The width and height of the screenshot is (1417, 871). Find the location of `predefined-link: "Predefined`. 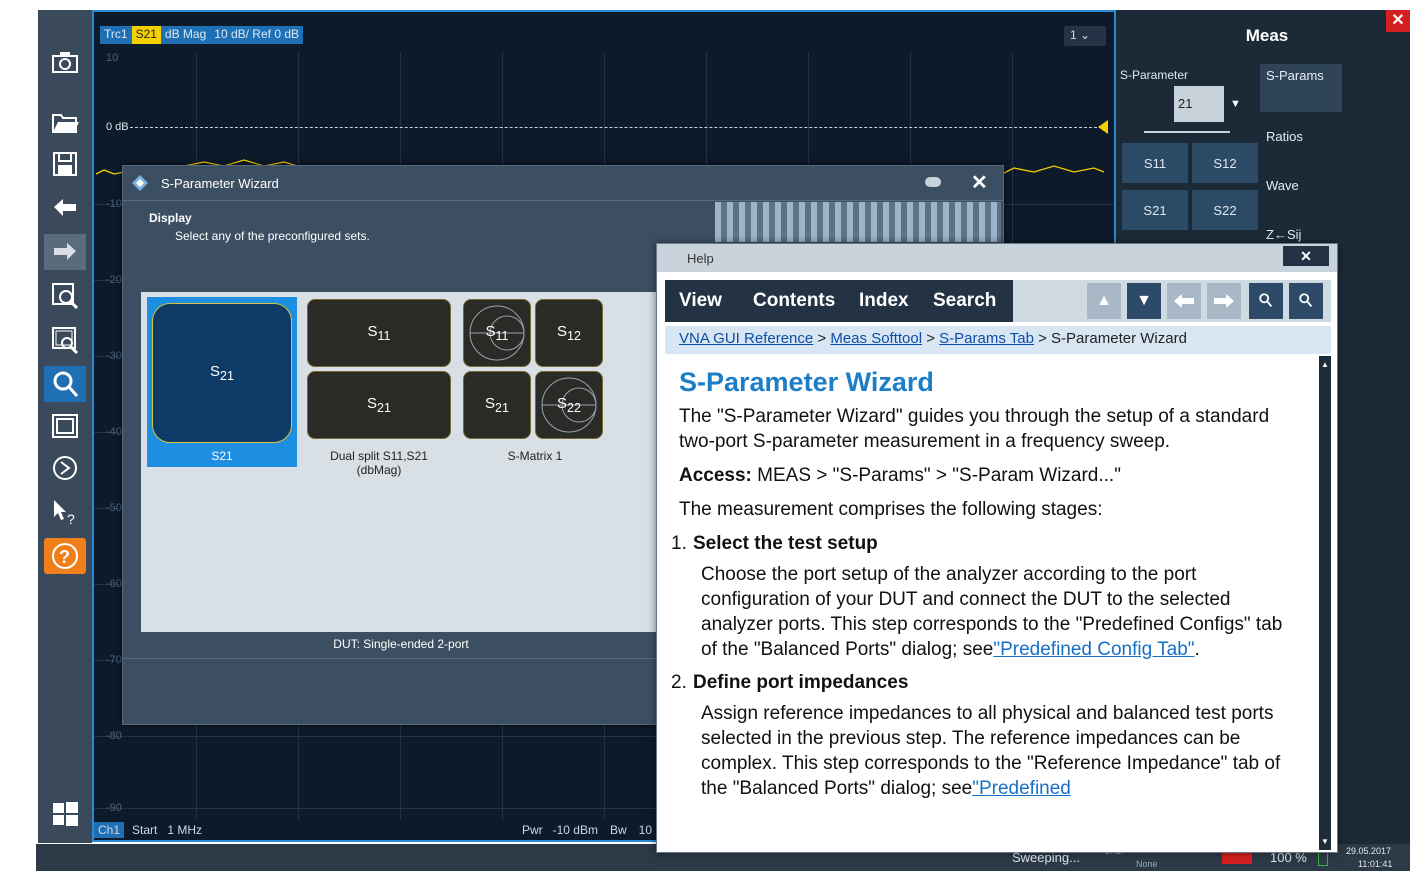

predefined-link: "Predefined is located at coordinates (1021, 788).